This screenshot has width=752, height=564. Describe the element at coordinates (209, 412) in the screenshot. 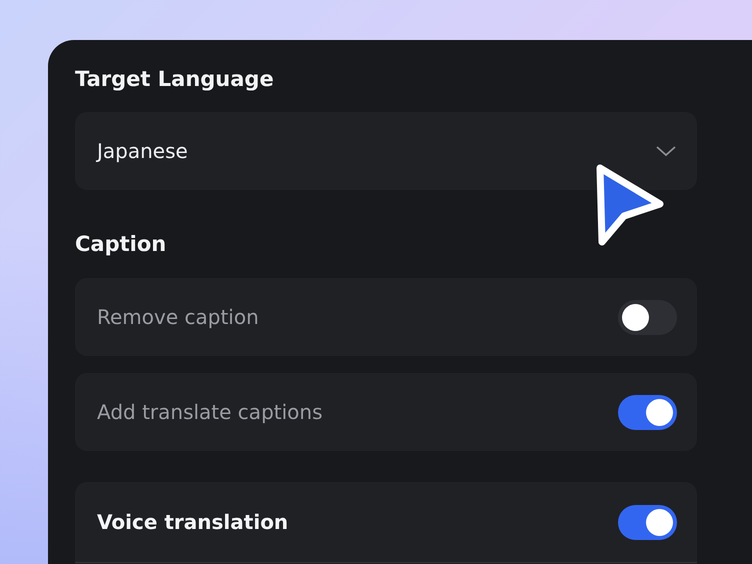

I see `option-label: Add translate captions` at that location.